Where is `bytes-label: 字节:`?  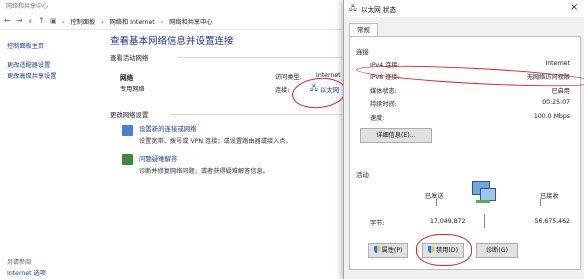
bytes-label: 字节: is located at coordinates (377, 223).